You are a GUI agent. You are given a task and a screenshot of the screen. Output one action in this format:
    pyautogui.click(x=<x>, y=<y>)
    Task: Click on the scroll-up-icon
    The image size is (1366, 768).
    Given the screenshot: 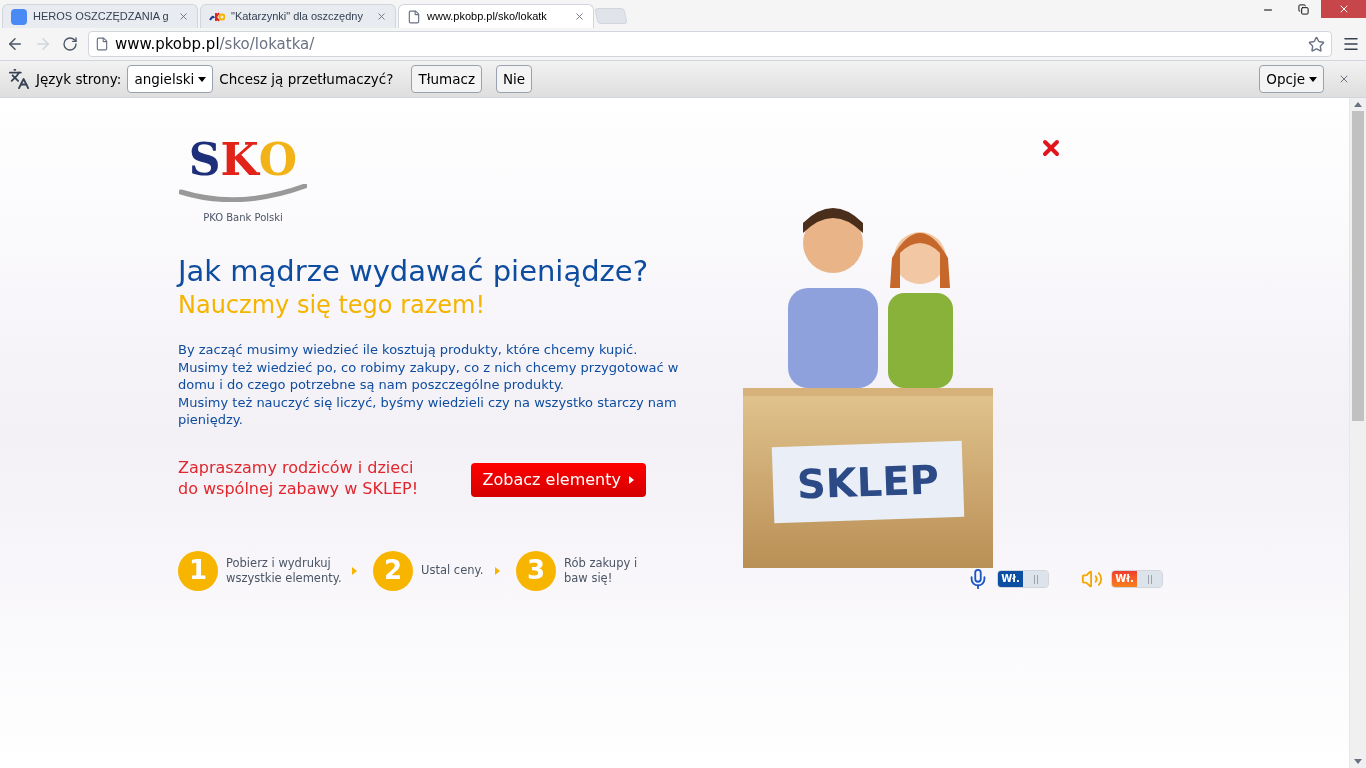 What is the action you would take?
    pyautogui.click(x=1358, y=104)
    